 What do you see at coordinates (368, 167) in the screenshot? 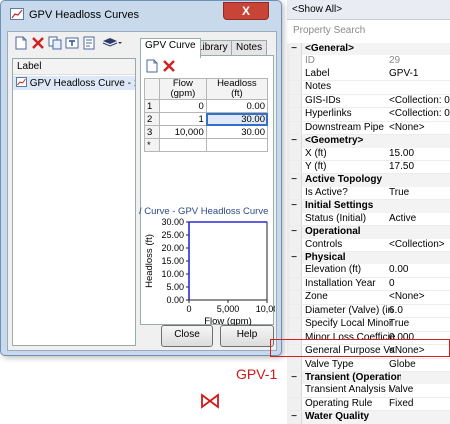
I see `property-row: Y (ft) 17.50` at bounding box center [368, 167].